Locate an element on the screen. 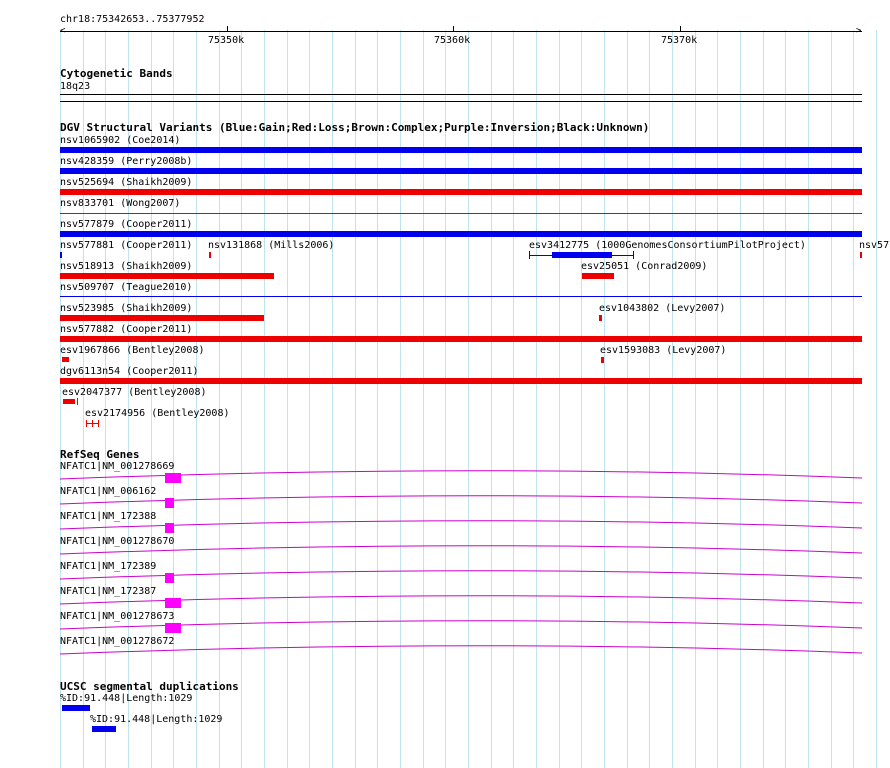 This screenshot has width=890, height=768. gene-label: NFATC1|NM_172389 is located at coordinates (108, 567).